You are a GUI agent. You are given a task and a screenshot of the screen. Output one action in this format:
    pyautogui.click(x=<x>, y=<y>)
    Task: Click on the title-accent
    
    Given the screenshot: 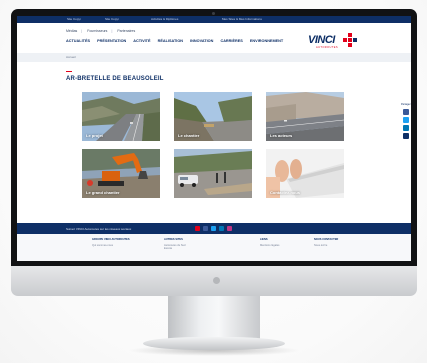 What is the action you would take?
    pyautogui.click(x=69, y=71)
    